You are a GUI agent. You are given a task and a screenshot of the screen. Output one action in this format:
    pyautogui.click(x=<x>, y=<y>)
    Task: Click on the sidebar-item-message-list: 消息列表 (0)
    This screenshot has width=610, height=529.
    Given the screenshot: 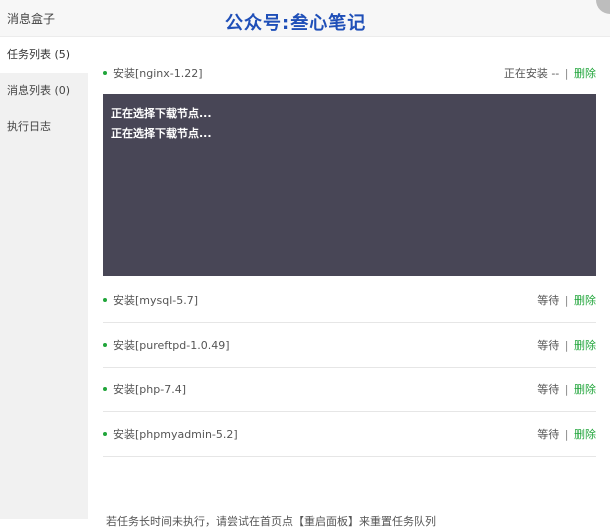 What is the action you would take?
    pyautogui.click(x=44, y=91)
    